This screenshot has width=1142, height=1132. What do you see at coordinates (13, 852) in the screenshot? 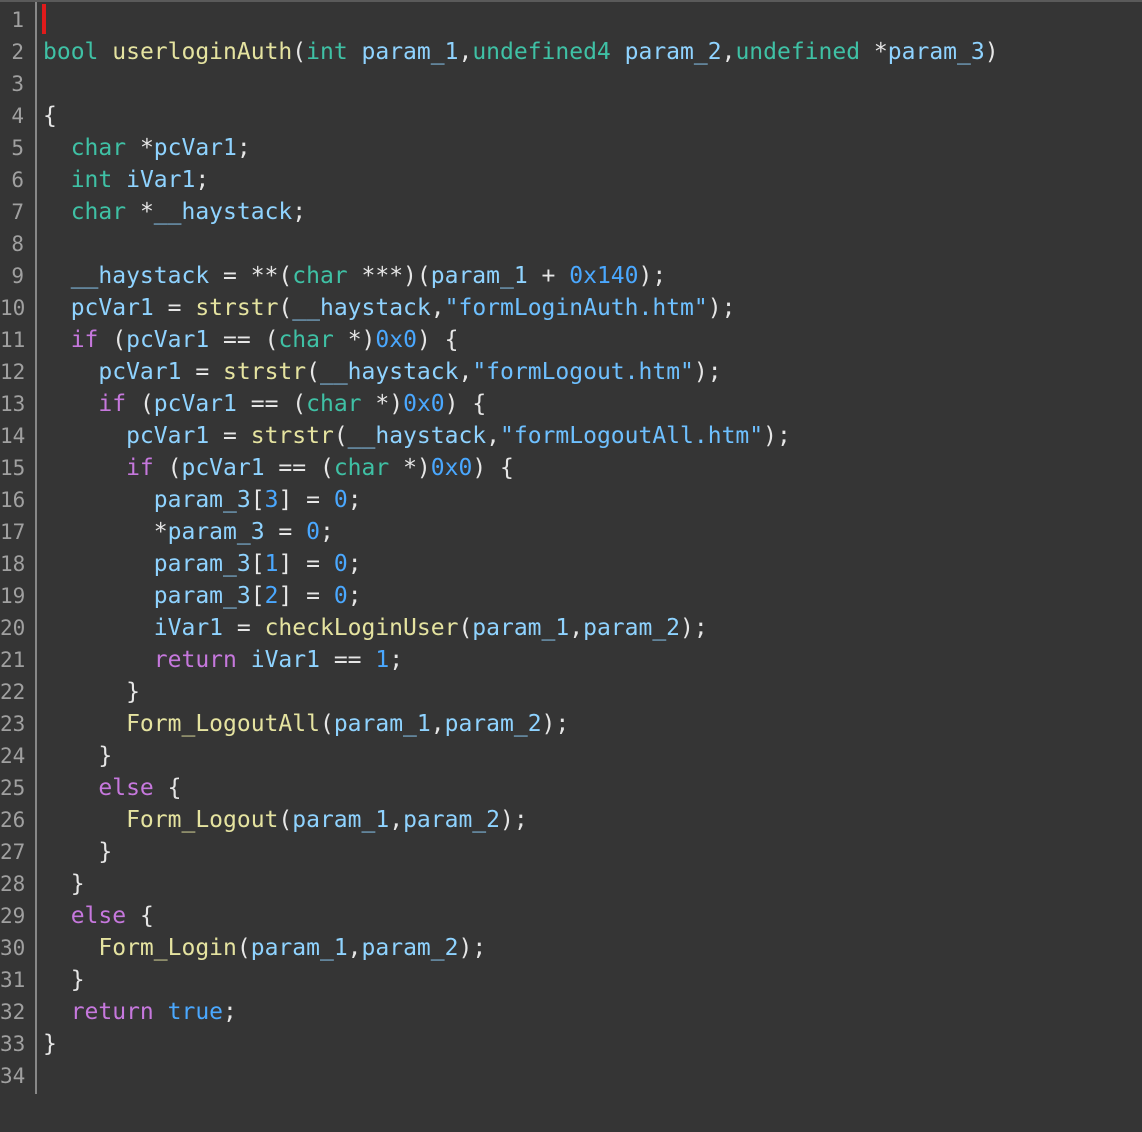
I see `line-number: 27` at bounding box center [13, 852].